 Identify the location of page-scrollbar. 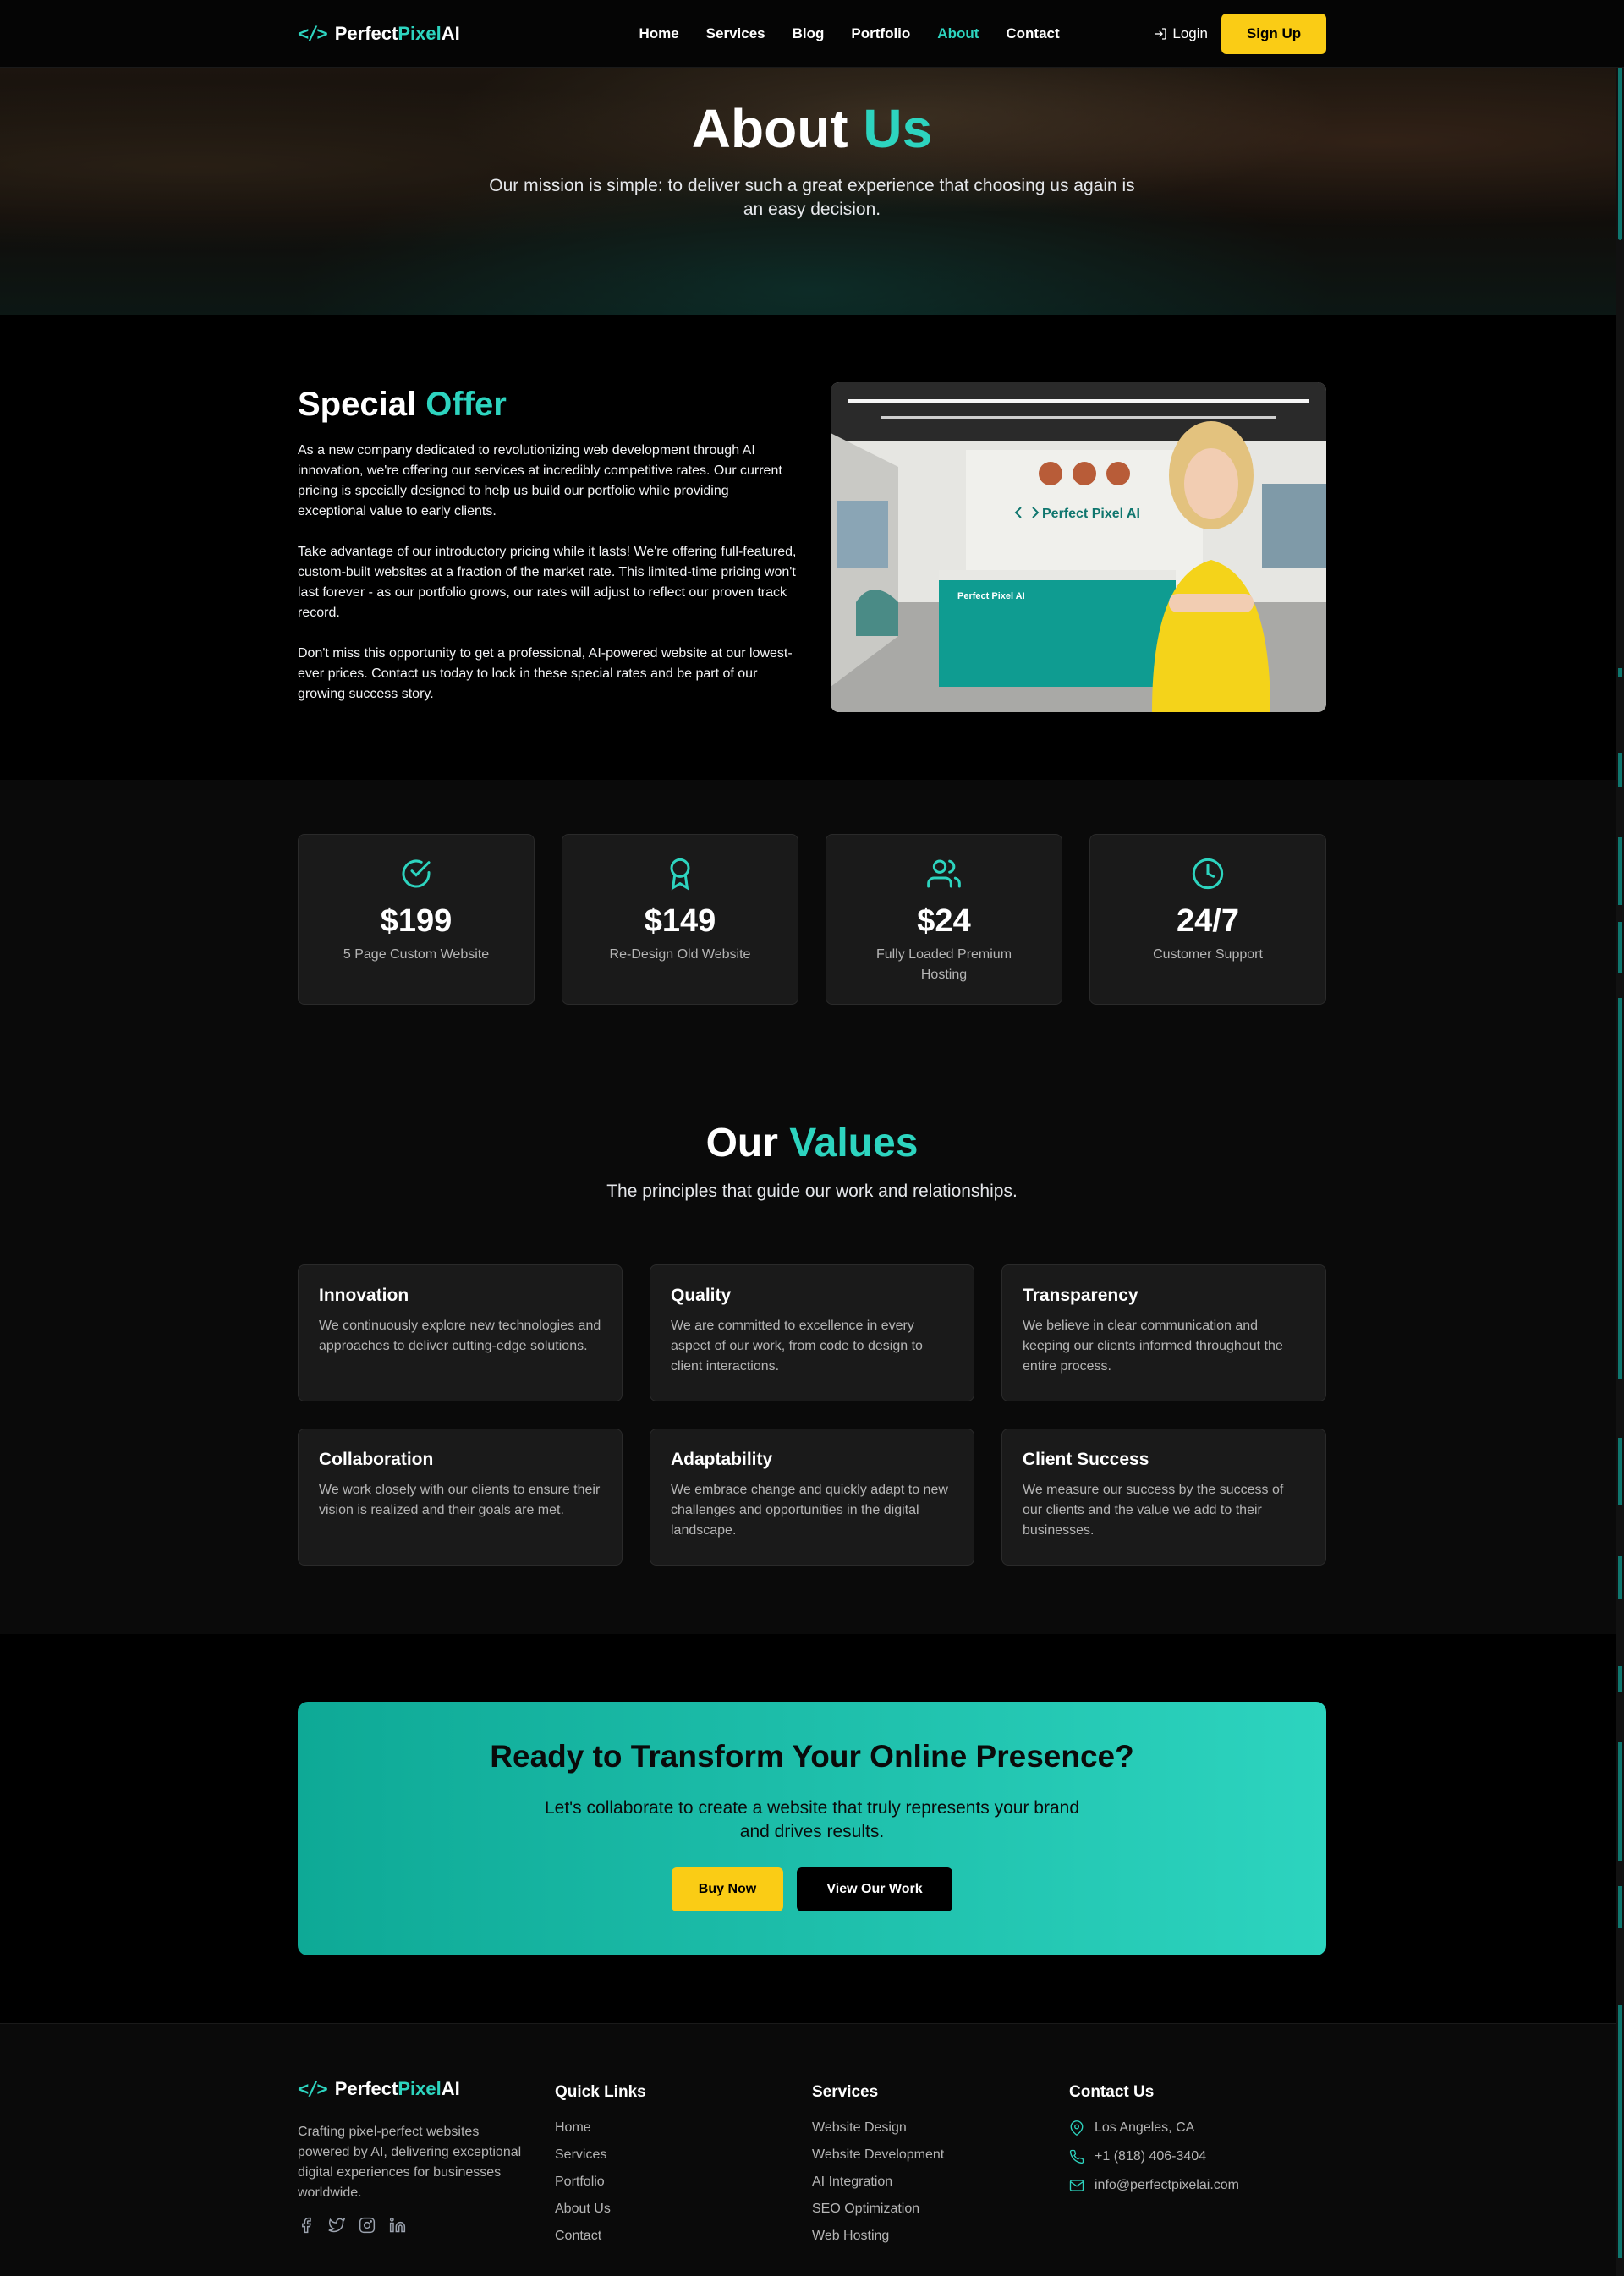
(1620, 1138).